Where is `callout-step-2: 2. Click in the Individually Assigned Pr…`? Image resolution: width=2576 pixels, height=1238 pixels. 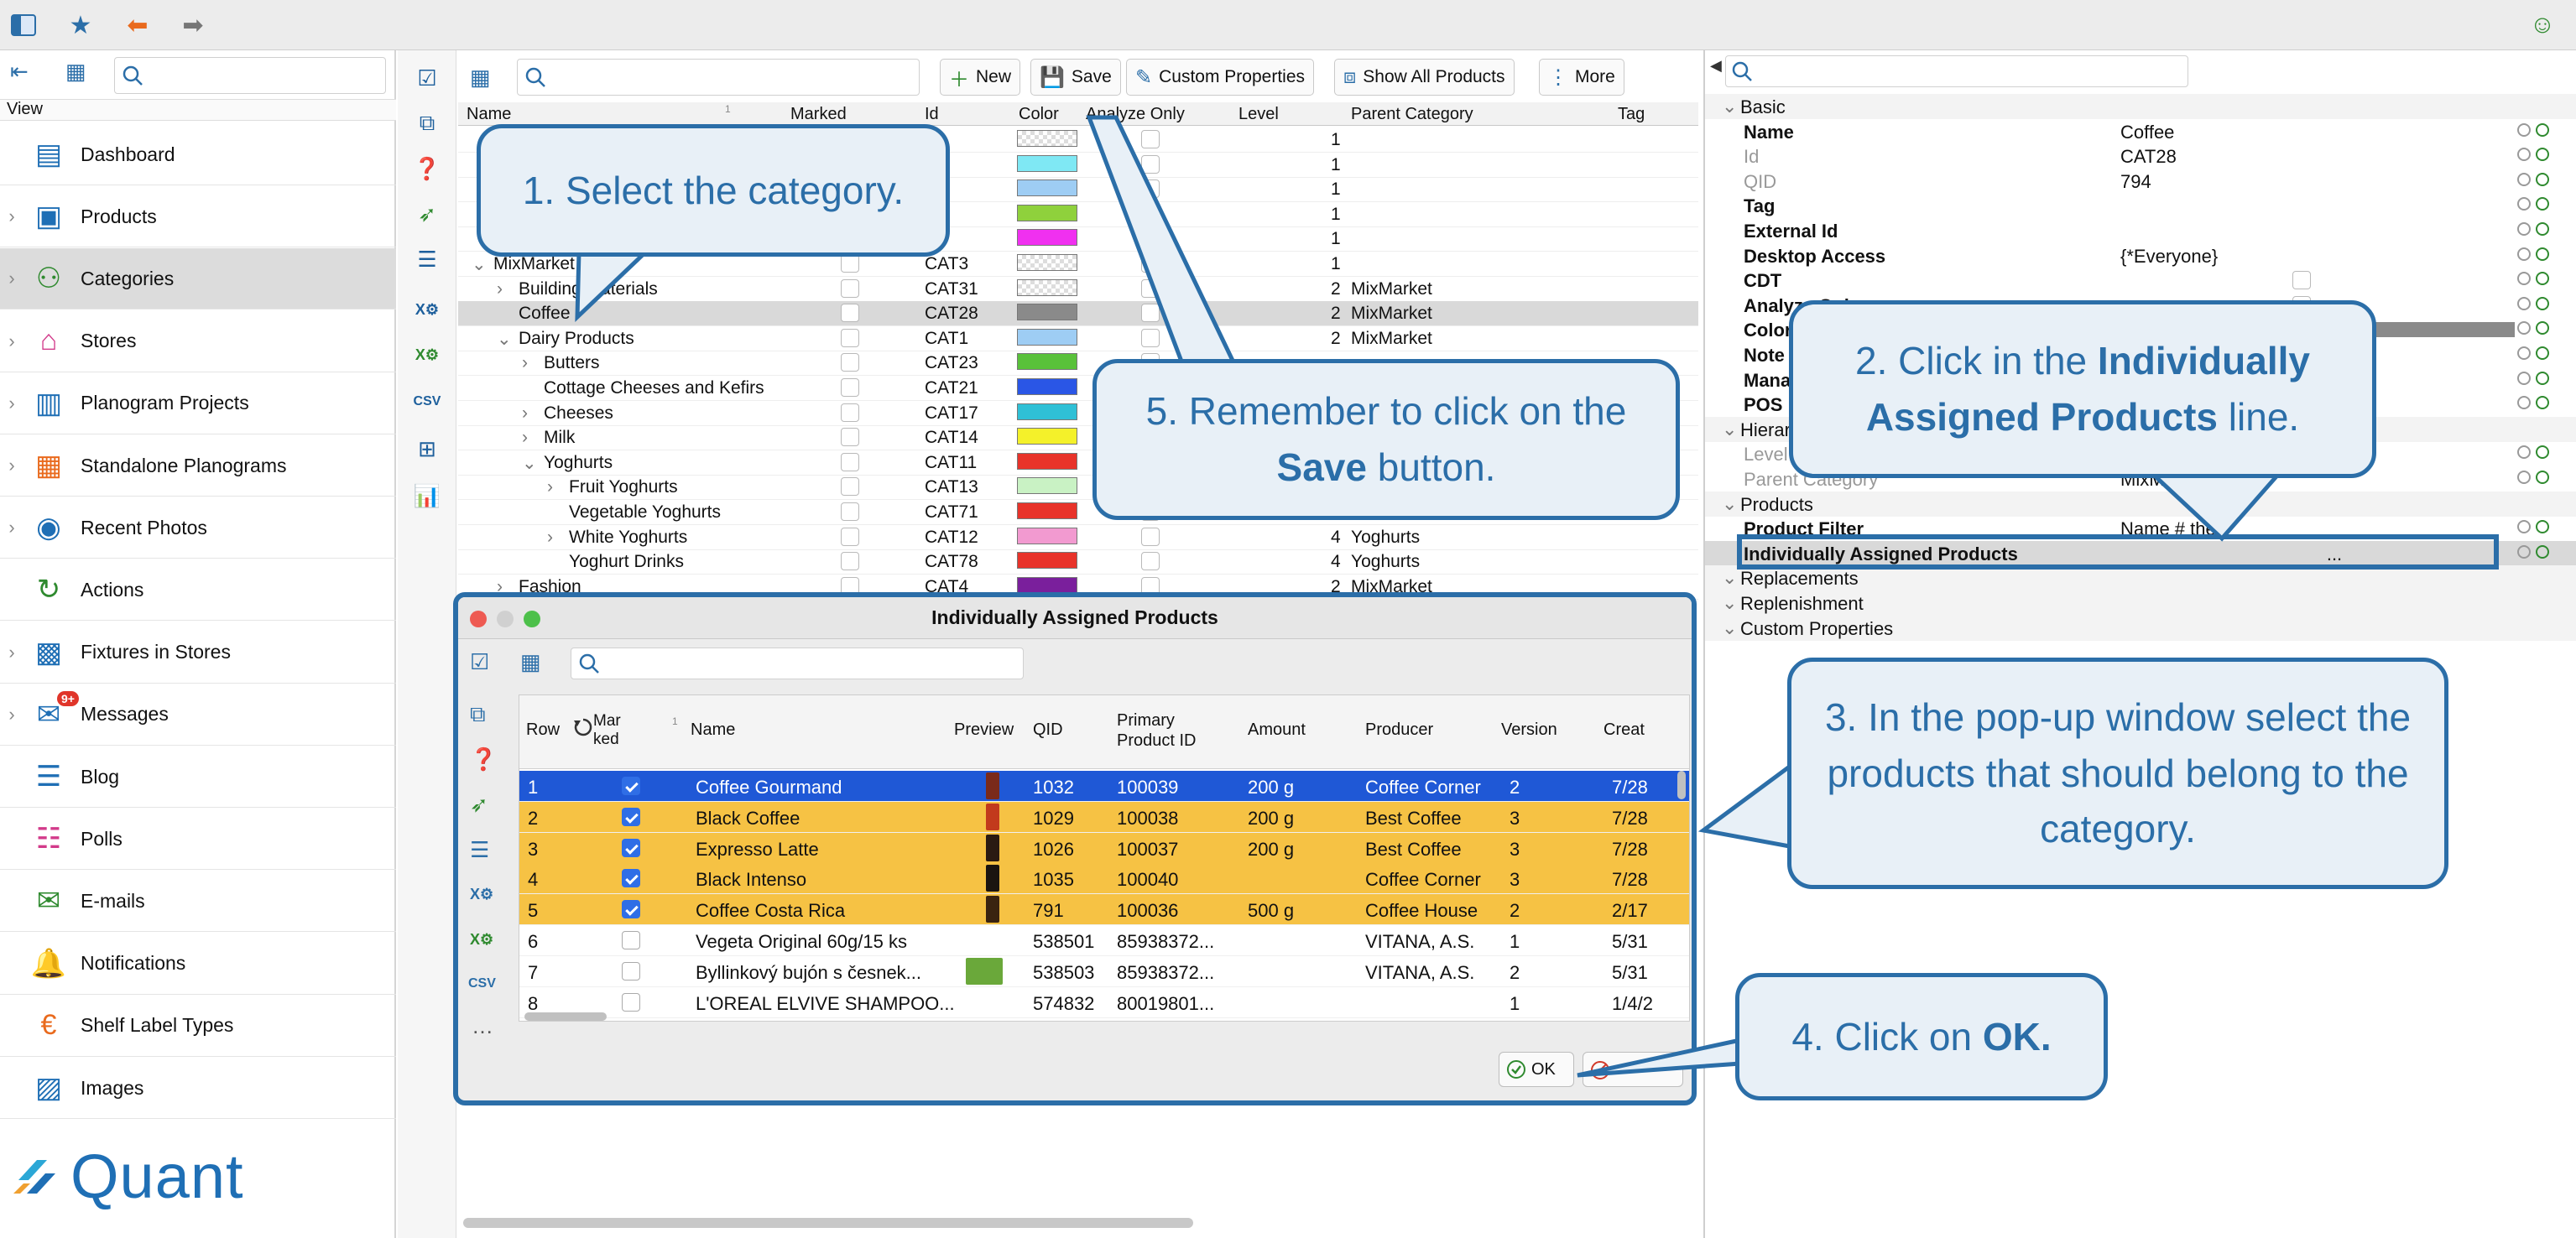
callout-step-2: 2. Click in the Individually Assigned Pr… is located at coordinates (2082, 389).